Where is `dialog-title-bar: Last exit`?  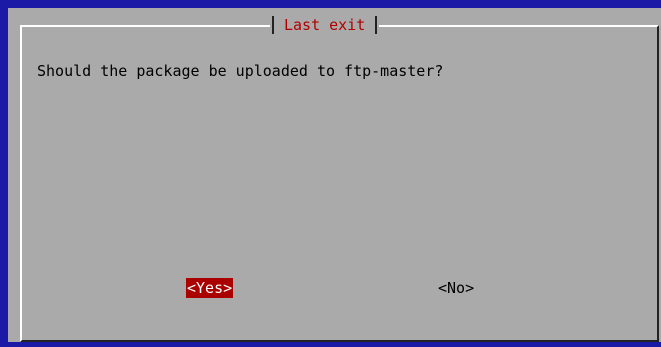 dialog-title-bar: Last exit is located at coordinates (325, 25).